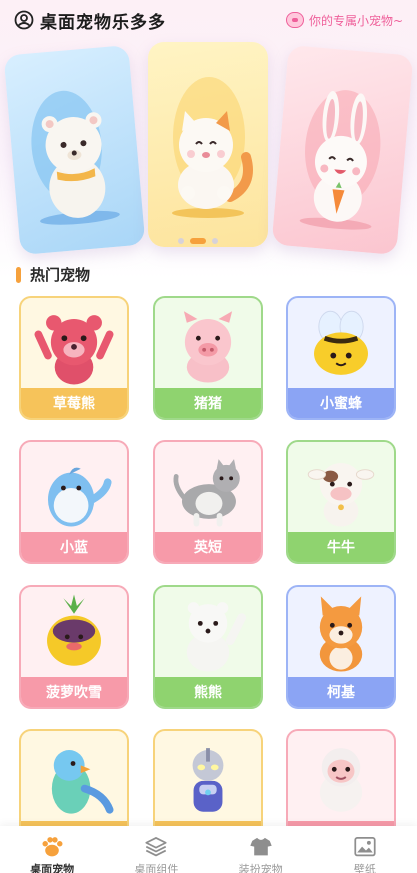  What do you see at coordinates (74, 630) in the screenshot?
I see `pineapple-image` at bounding box center [74, 630].